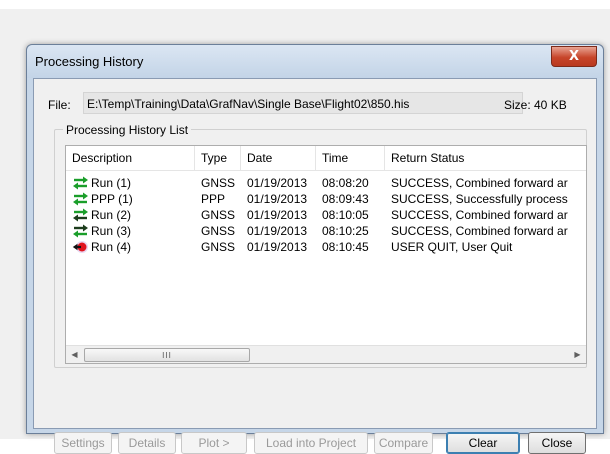 This screenshot has width=610, height=454. Describe the element at coordinates (315, 61) in the screenshot. I see `title-bar: Processing History X` at that location.